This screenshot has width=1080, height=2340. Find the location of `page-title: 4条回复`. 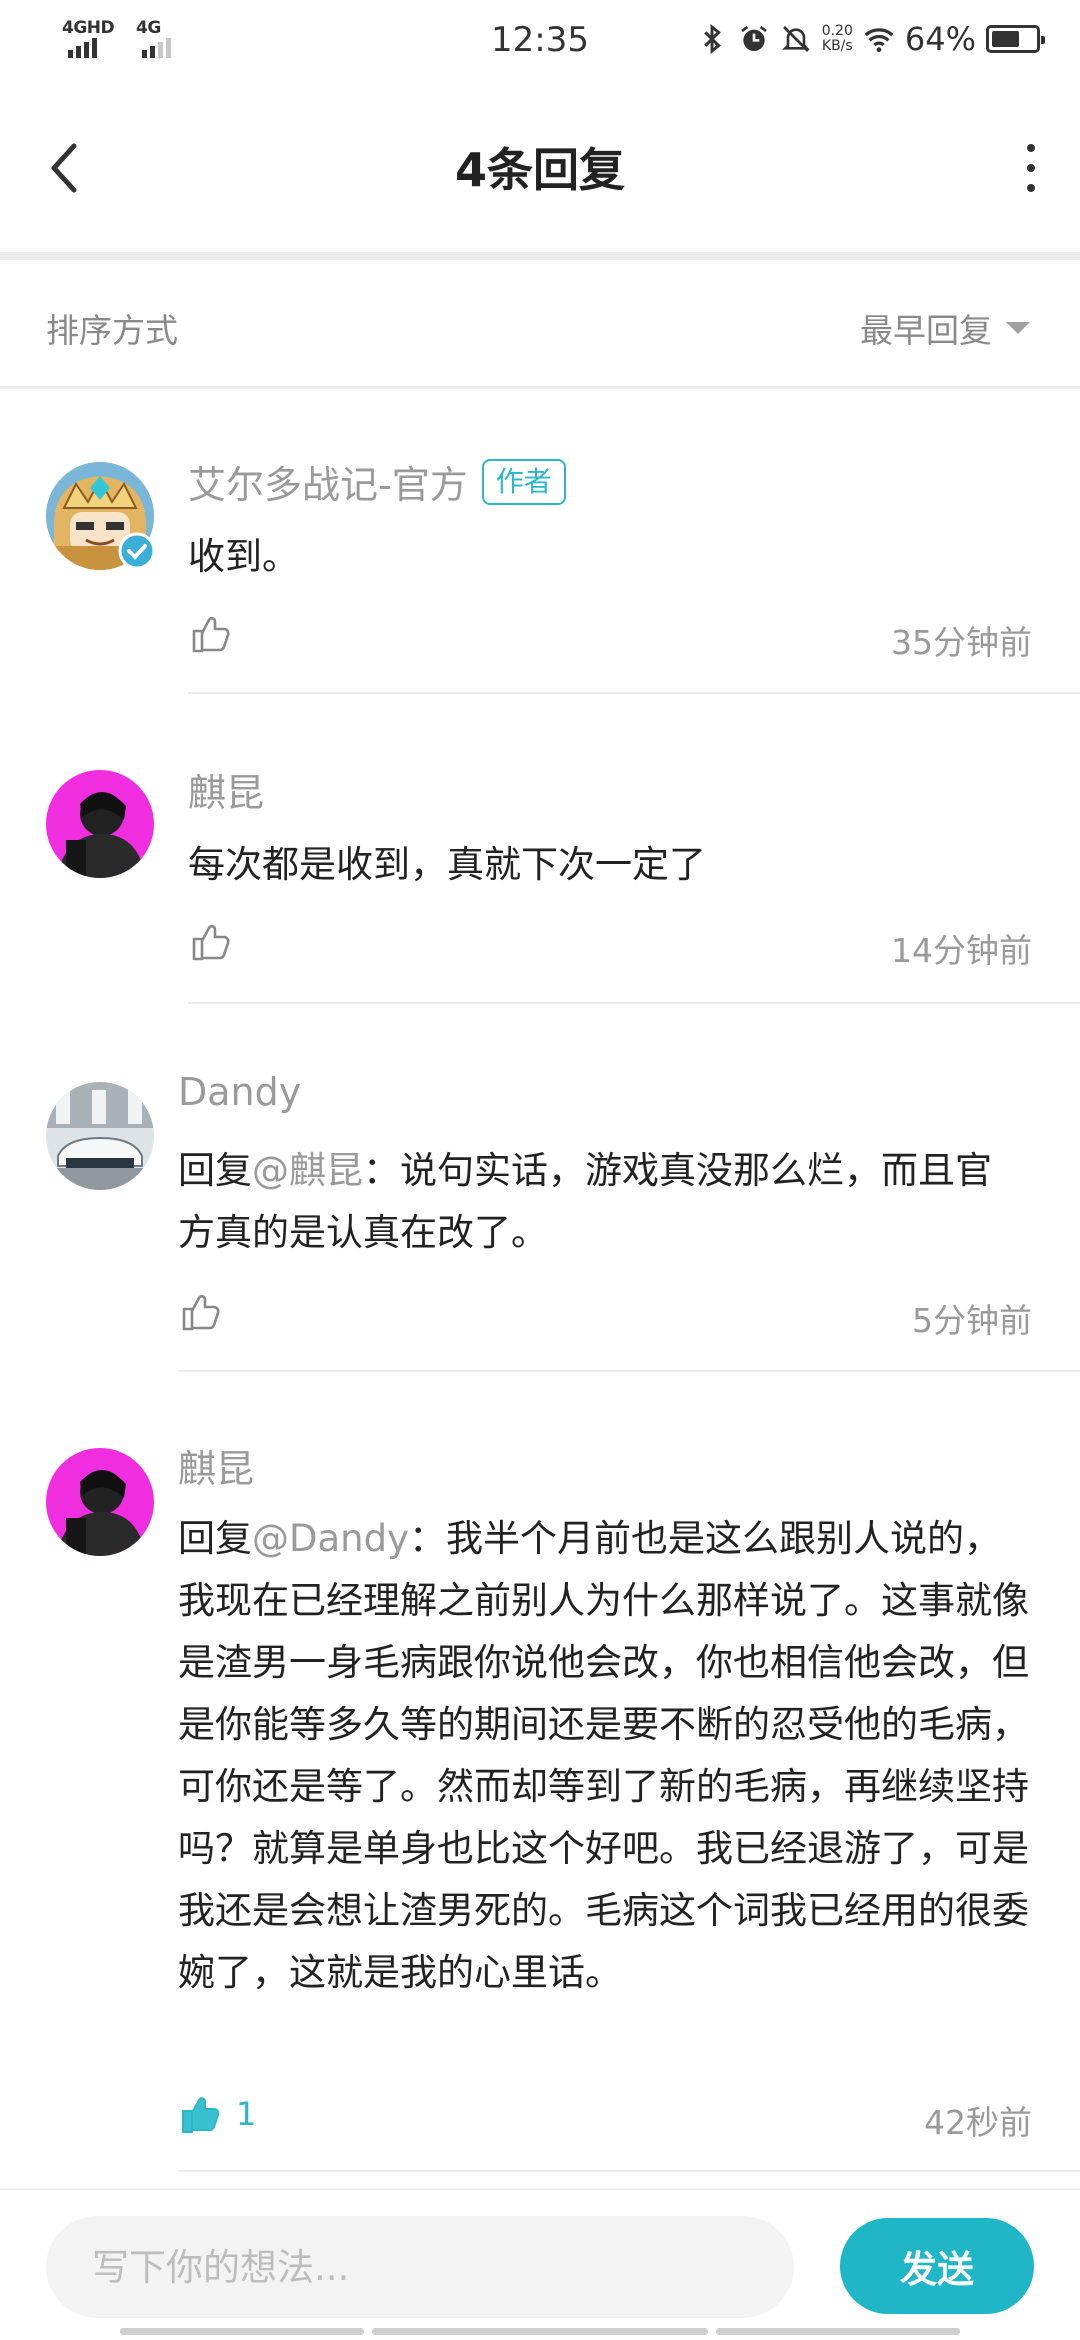

page-title: 4条回复 is located at coordinates (539, 170).